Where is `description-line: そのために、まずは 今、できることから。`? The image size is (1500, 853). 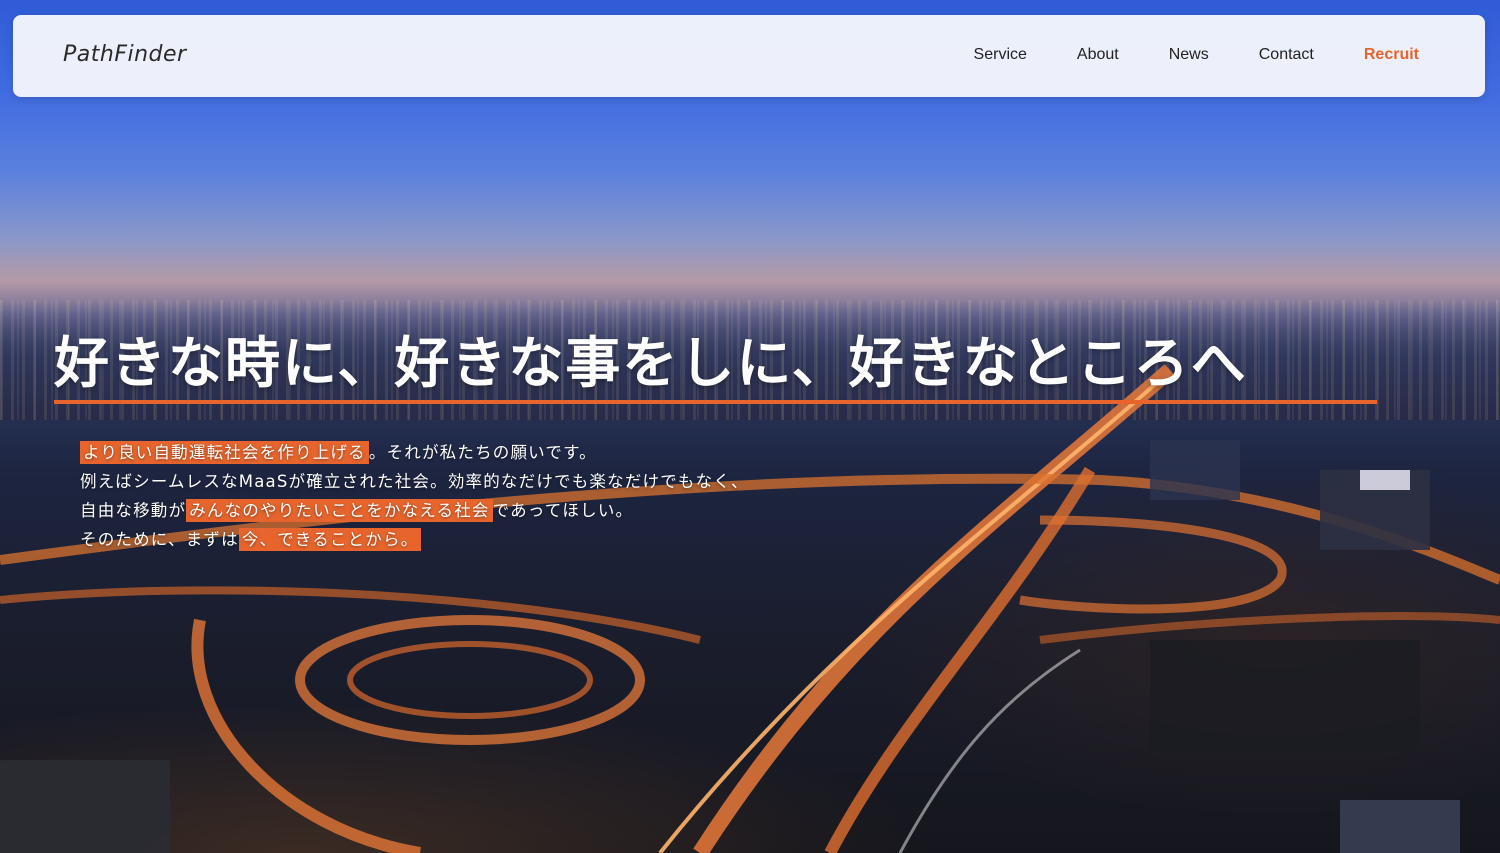
description-line: そのために、まずは 今、できることから。 is located at coordinates (414, 539).